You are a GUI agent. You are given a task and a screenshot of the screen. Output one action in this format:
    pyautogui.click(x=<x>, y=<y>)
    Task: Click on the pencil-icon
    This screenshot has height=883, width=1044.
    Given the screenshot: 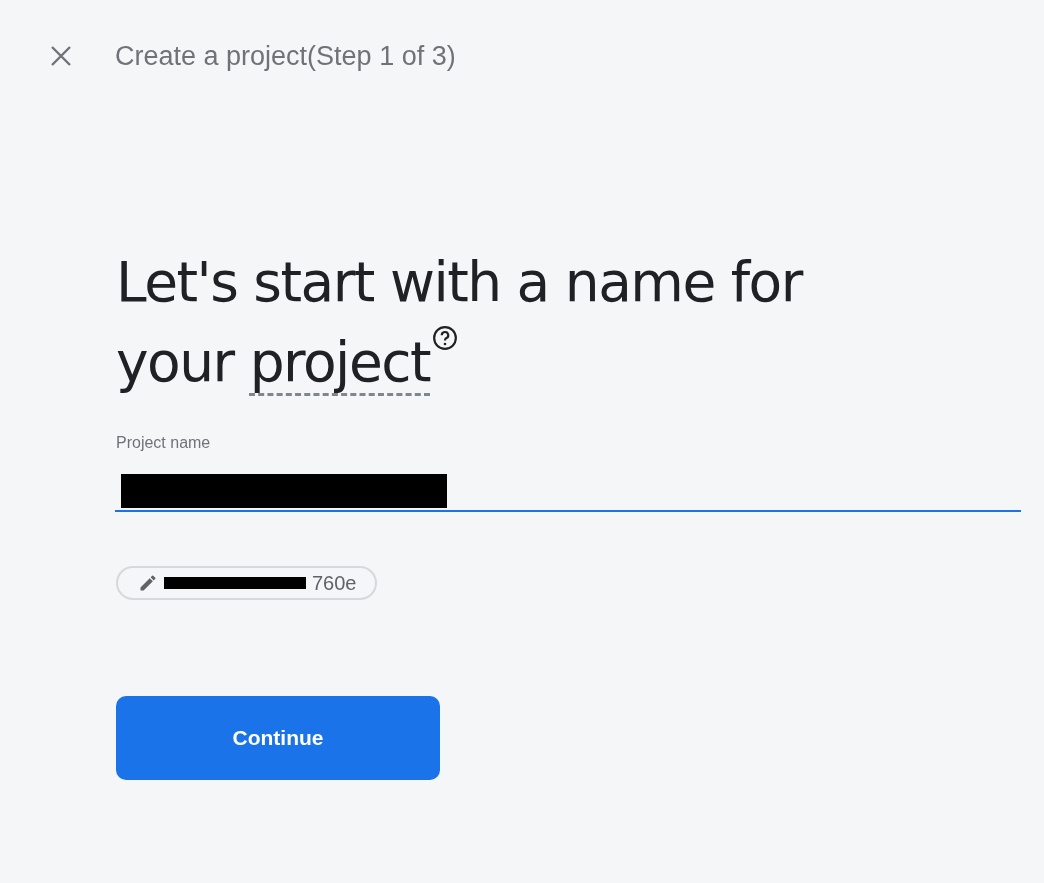 What is the action you would take?
    pyautogui.click(x=148, y=583)
    